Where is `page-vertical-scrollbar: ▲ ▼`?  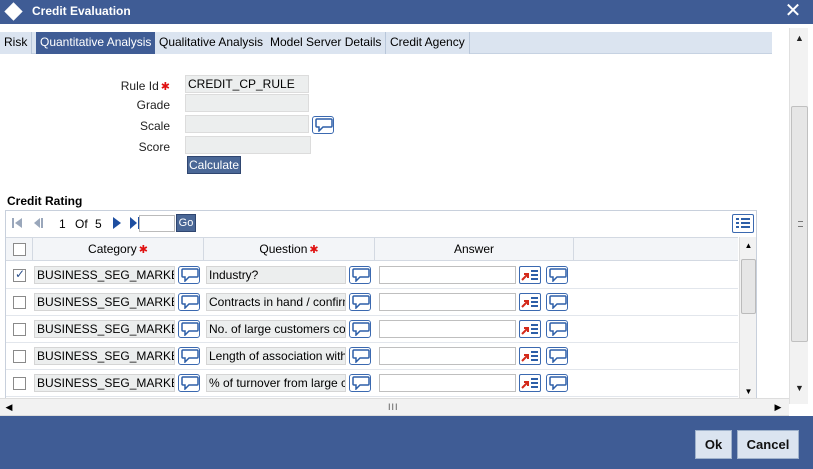 page-vertical-scrollbar: ▲ ▼ is located at coordinates (798, 216).